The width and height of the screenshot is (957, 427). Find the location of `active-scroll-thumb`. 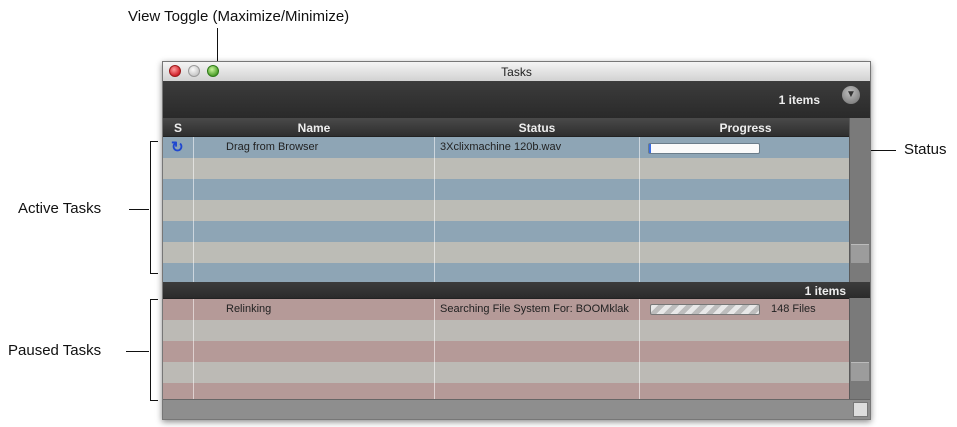

active-scroll-thumb is located at coordinates (860, 253).